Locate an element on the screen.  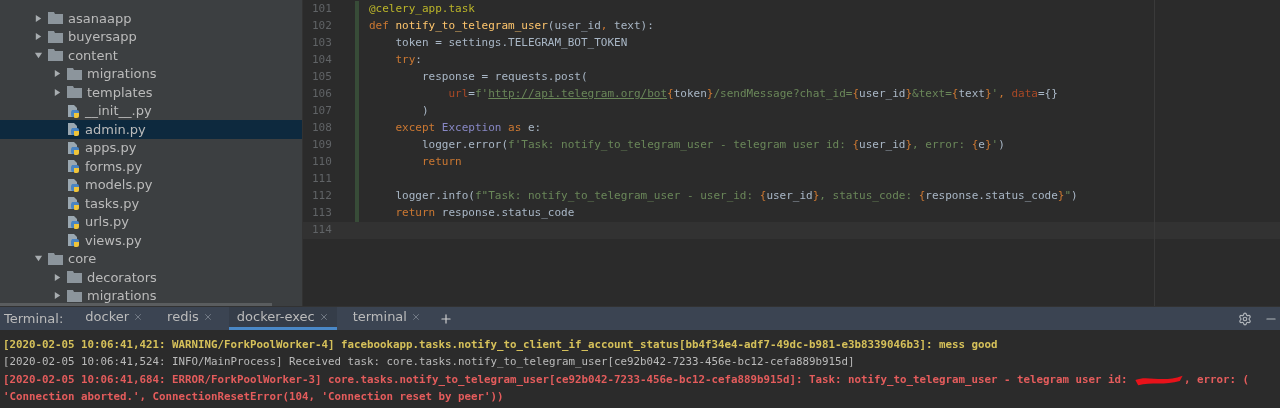
line-number: 106 is located at coordinates (322, 94).